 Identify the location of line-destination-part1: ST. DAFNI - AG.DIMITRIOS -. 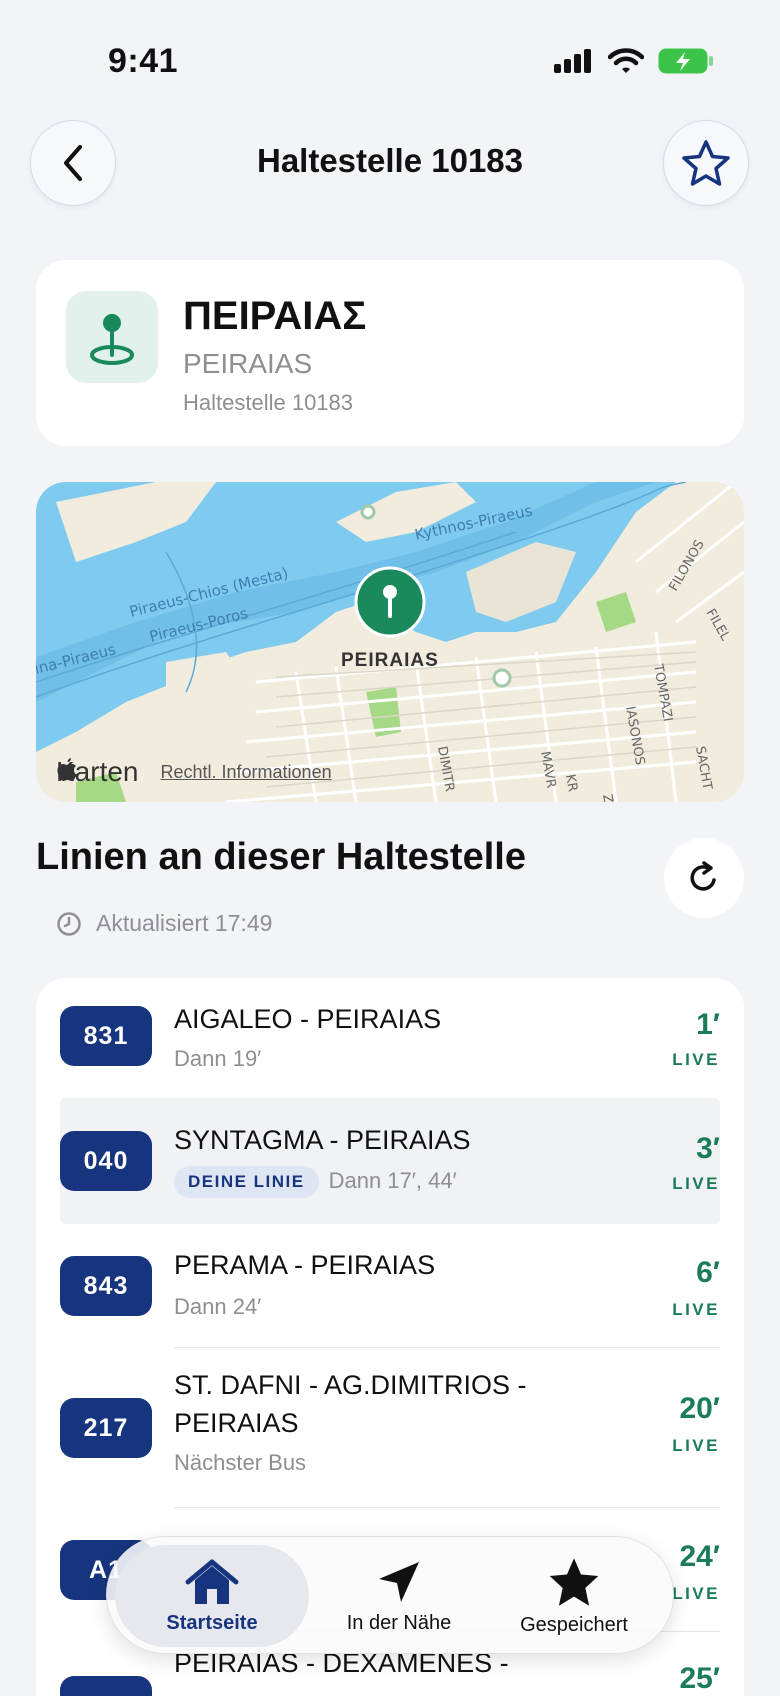
(350, 1385).